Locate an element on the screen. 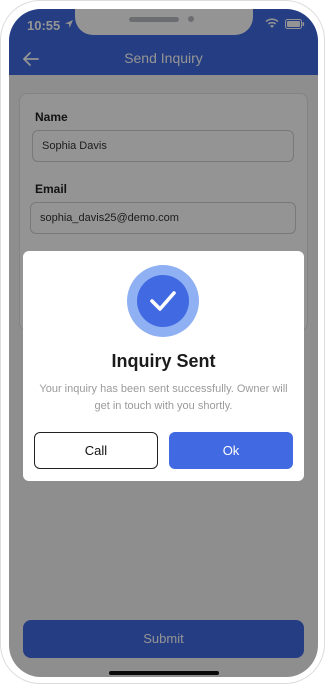 This screenshot has height=684, width=325. call-button: Call is located at coordinates (96, 450).